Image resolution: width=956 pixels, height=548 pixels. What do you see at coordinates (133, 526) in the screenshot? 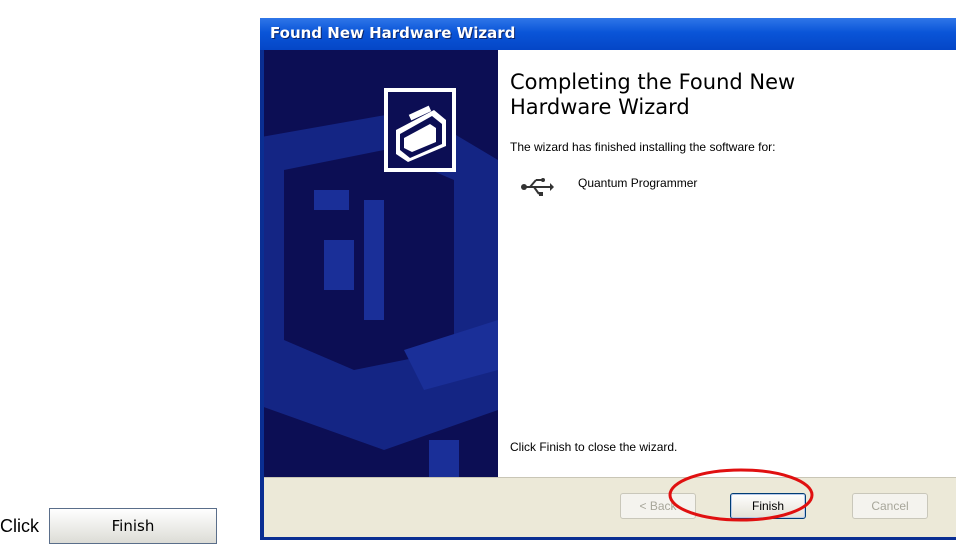
I see `finish-button-sample: Finish` at bounding box center [133, 526].